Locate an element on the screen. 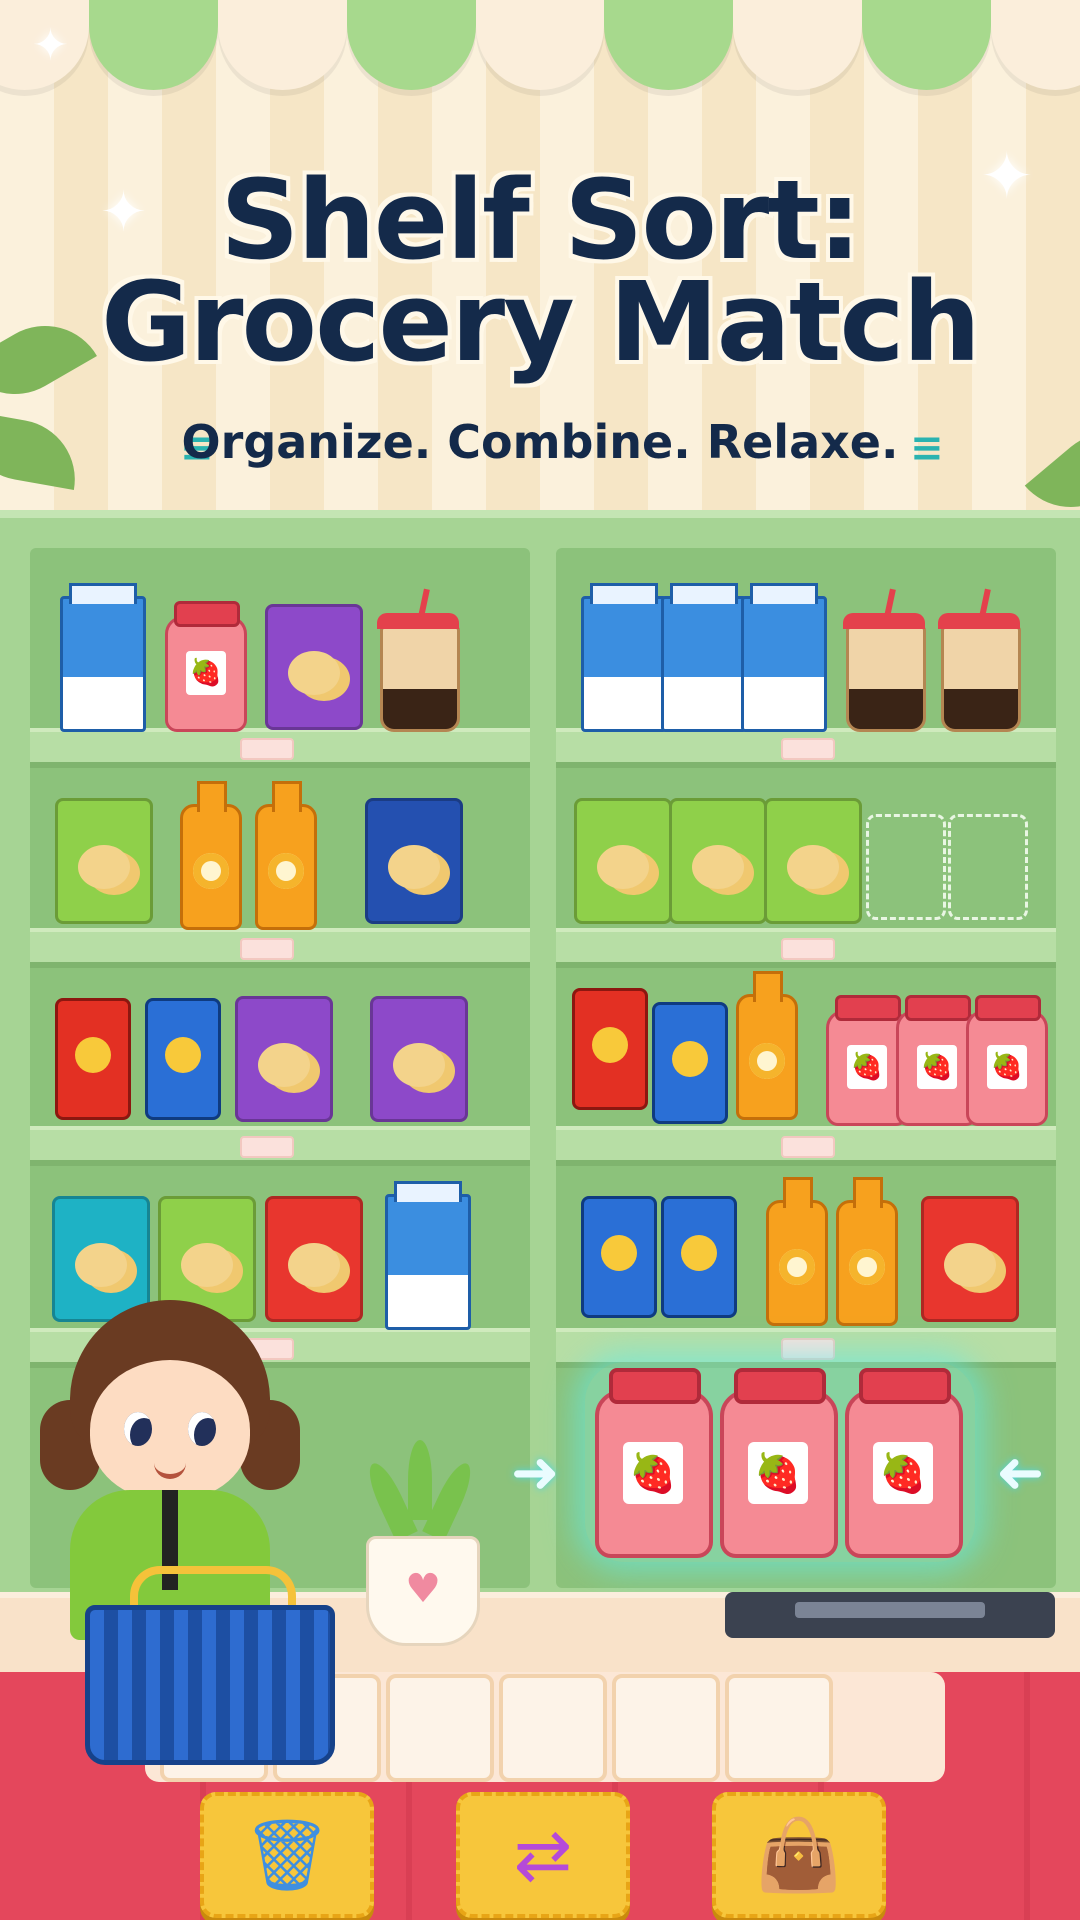 Image resolution: width=1080 pixels, height=1920 pixels. arrow-right-icon: ➜ is located at coordinates (535, 1472).